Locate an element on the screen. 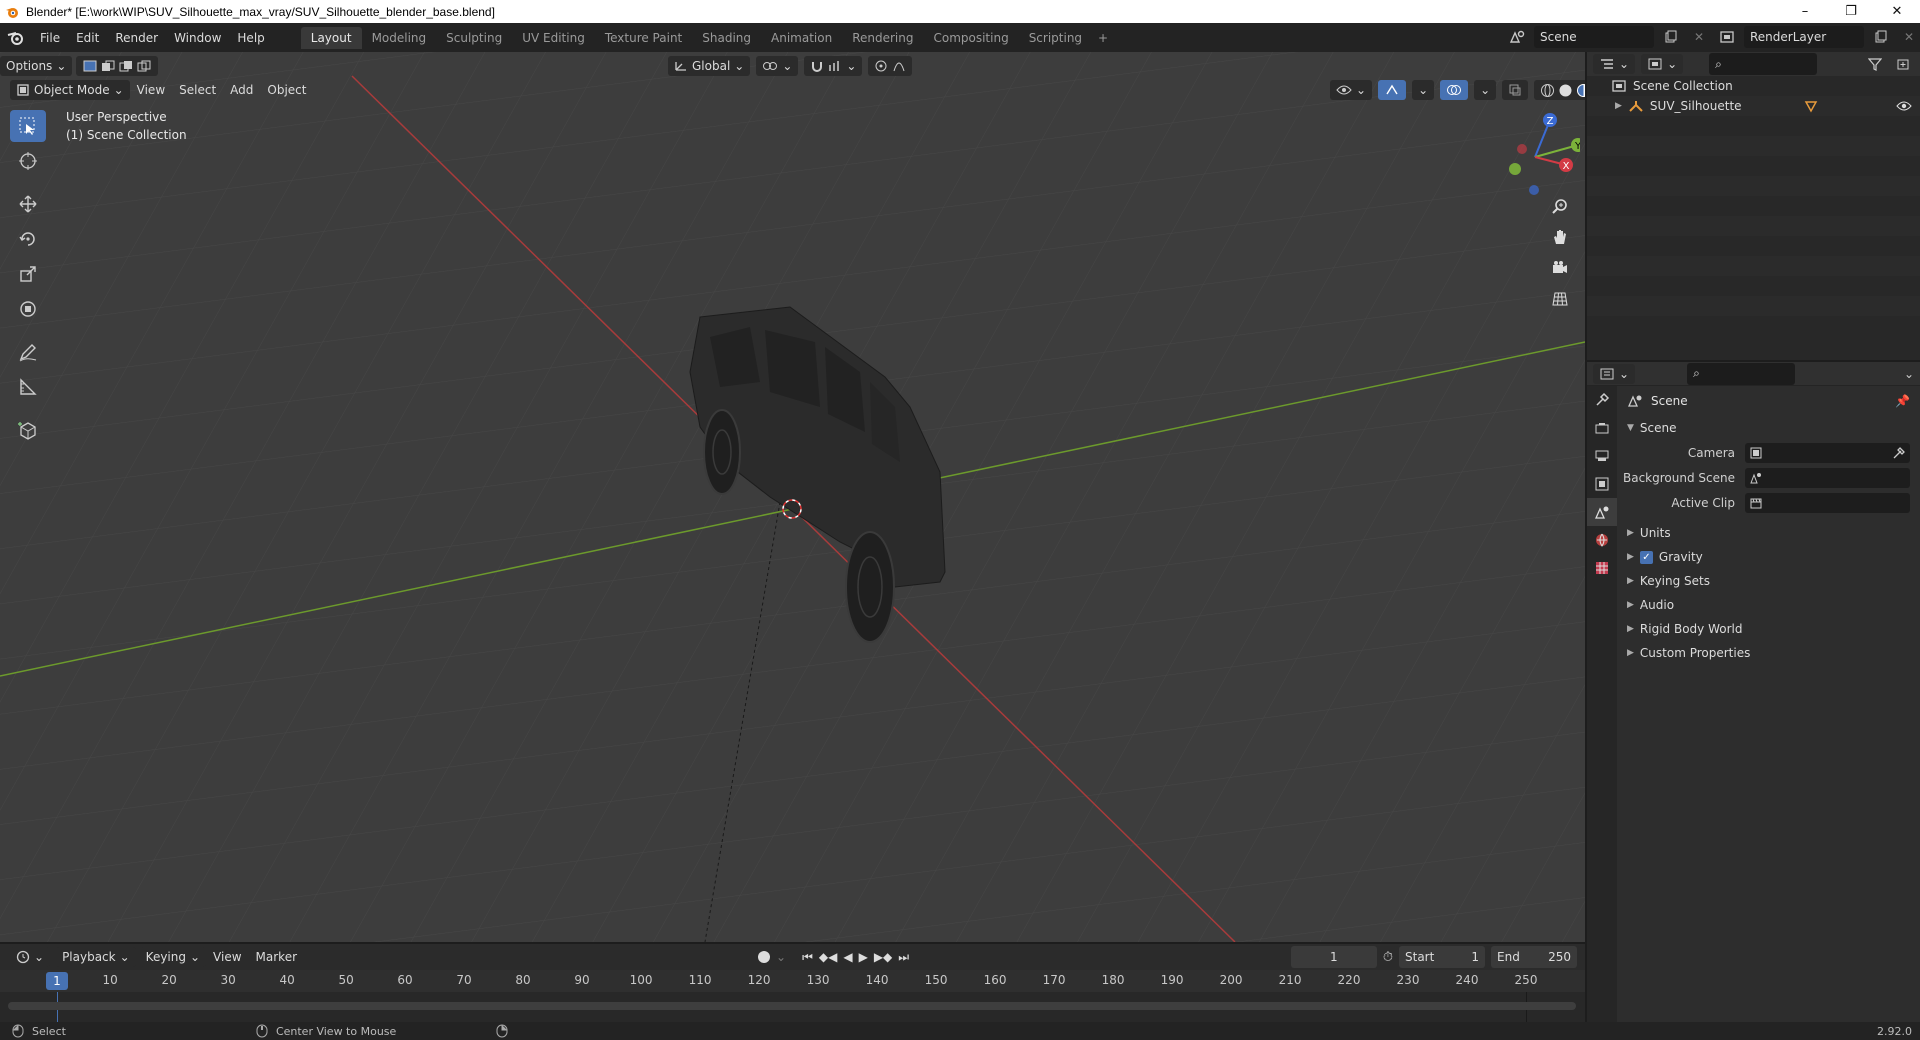 Image resolution: width=1920 pixels, height=1040 pixels. measure-tool is located at coordinates (28, 387).